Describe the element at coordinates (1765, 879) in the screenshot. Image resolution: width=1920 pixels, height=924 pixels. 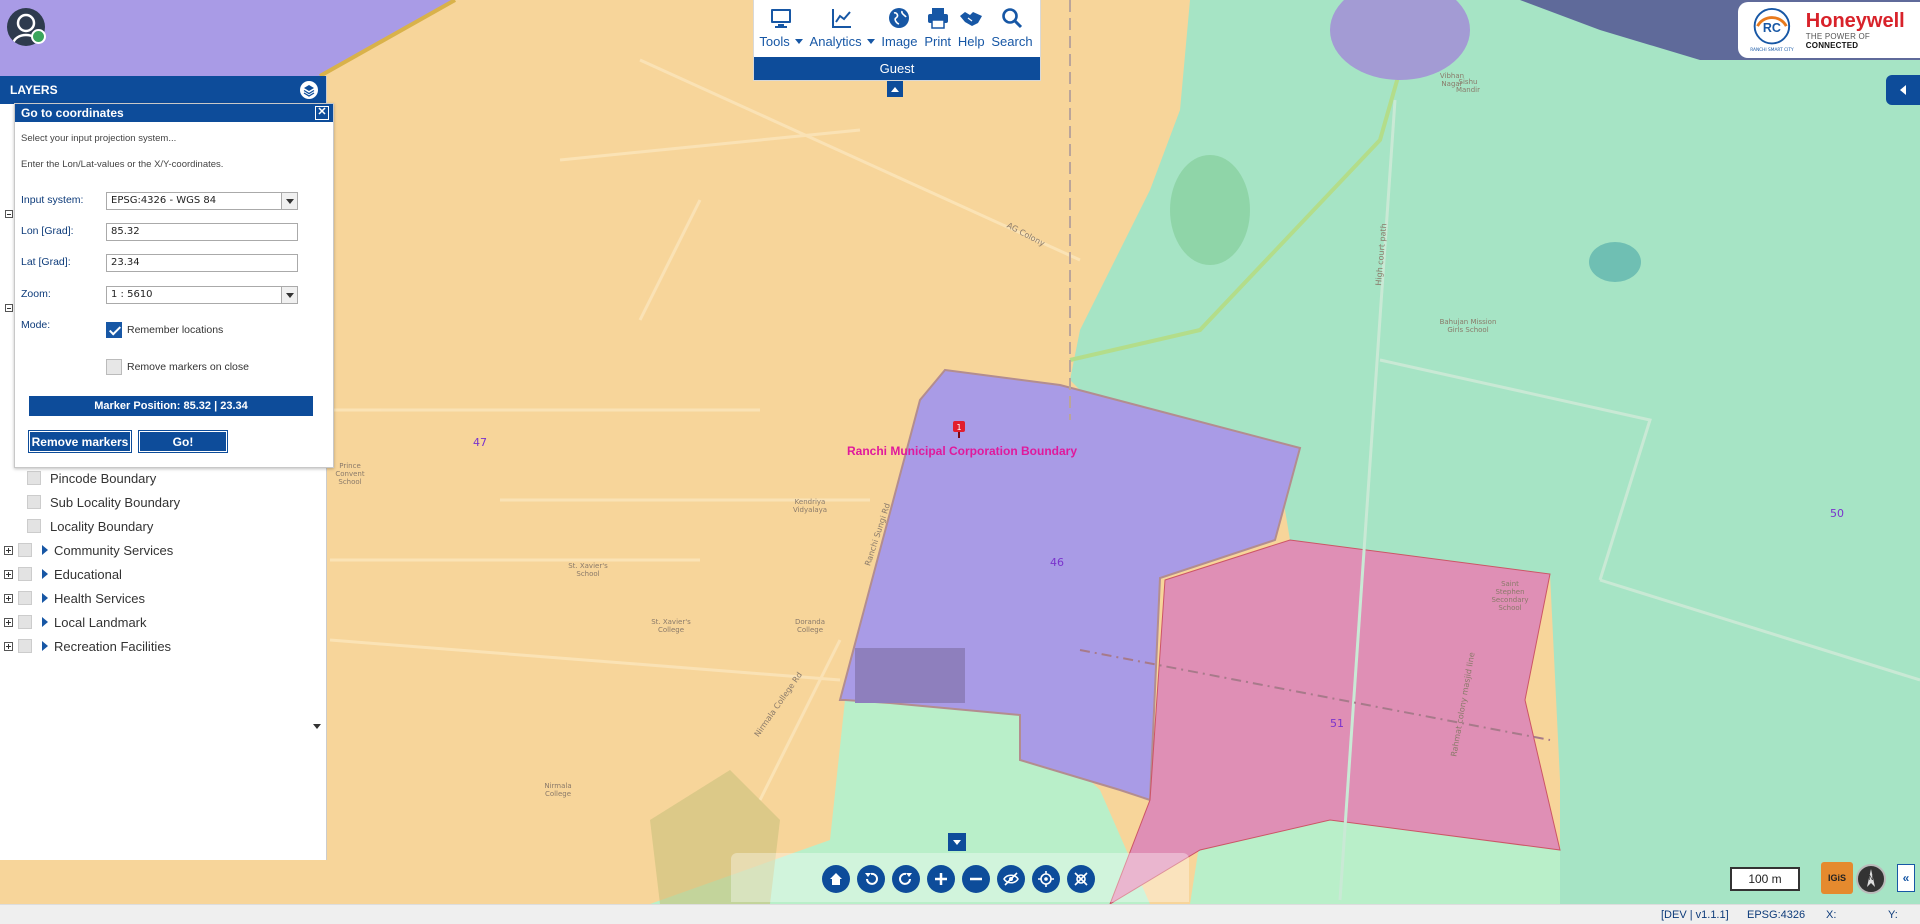
I see `scale-bar: 100 m` at that location.